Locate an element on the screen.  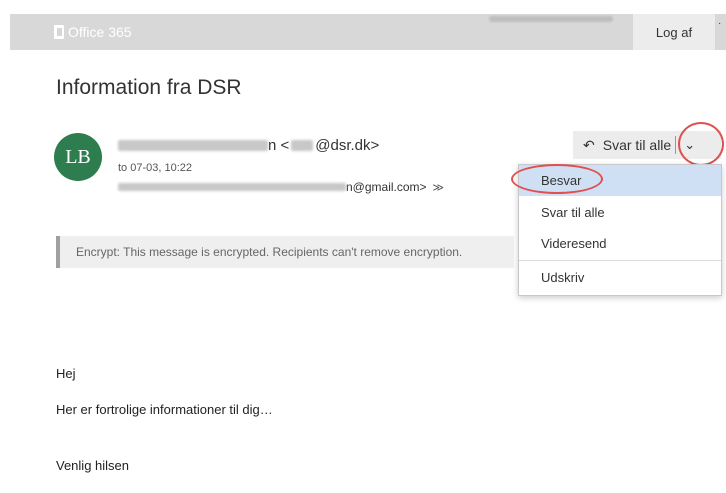
office-logo-icon is located at coordinates (59, 32).